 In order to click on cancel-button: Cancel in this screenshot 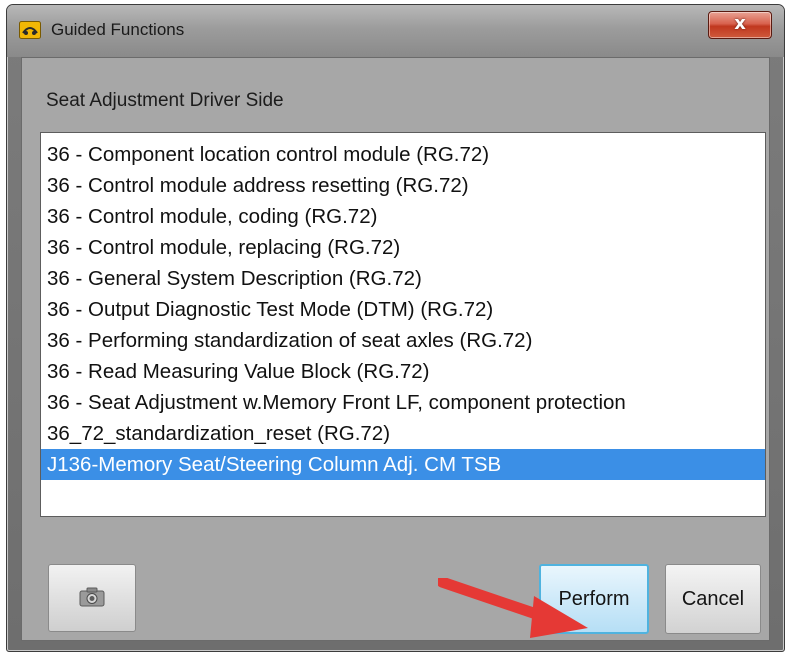, I will do `click(713, 599)`.